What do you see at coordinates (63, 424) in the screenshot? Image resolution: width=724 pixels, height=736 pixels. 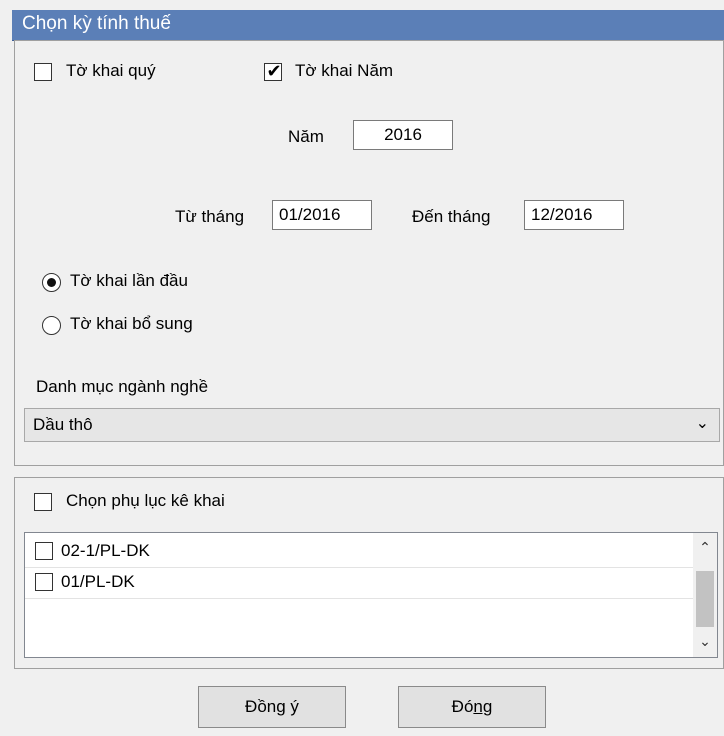 I see `industry-selected-value: Dầu thô` at bounding box center [63, 424].